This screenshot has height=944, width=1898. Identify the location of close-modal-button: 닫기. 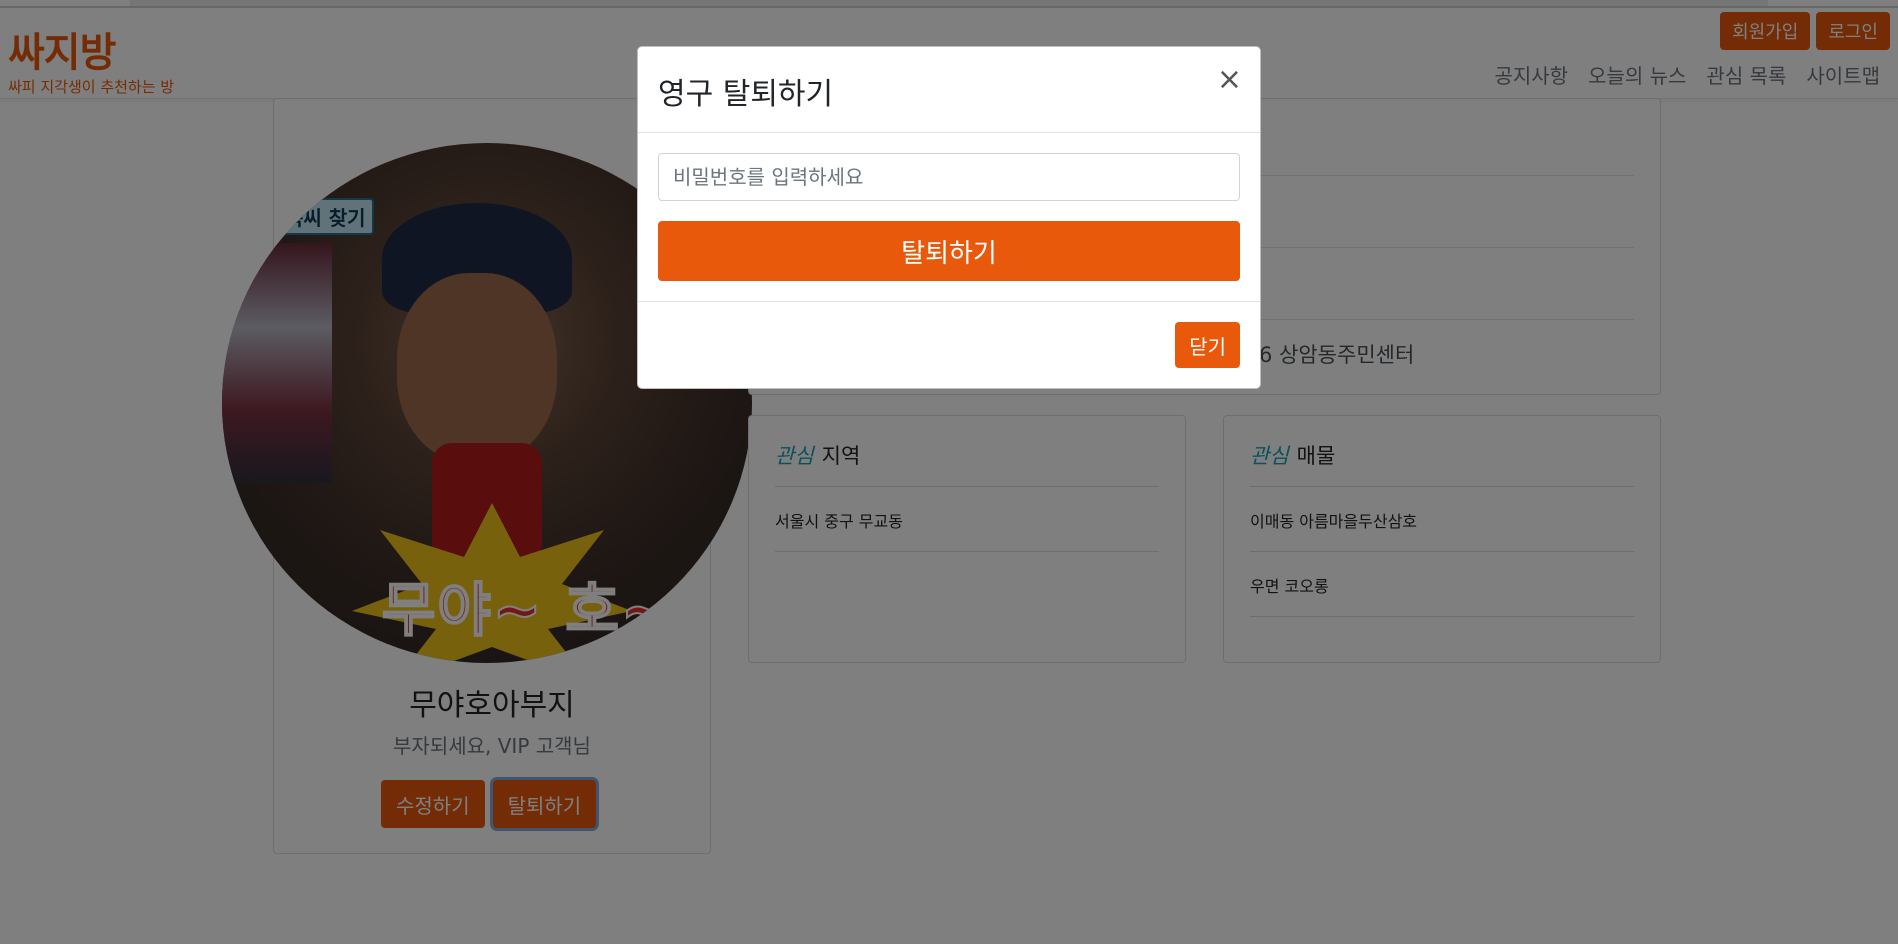
(1207, 345).